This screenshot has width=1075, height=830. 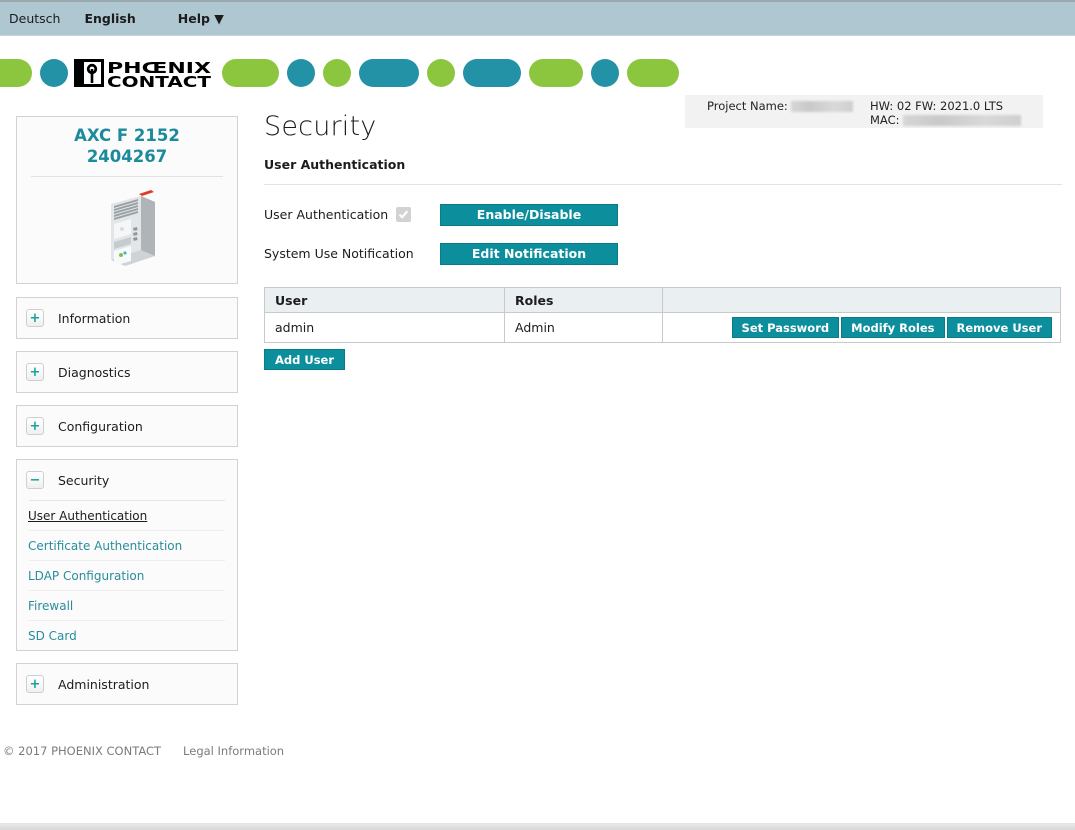 I want to click on sidebar-item-ldap-configuration: LDAP Configuration, so click(x=127, y=575).